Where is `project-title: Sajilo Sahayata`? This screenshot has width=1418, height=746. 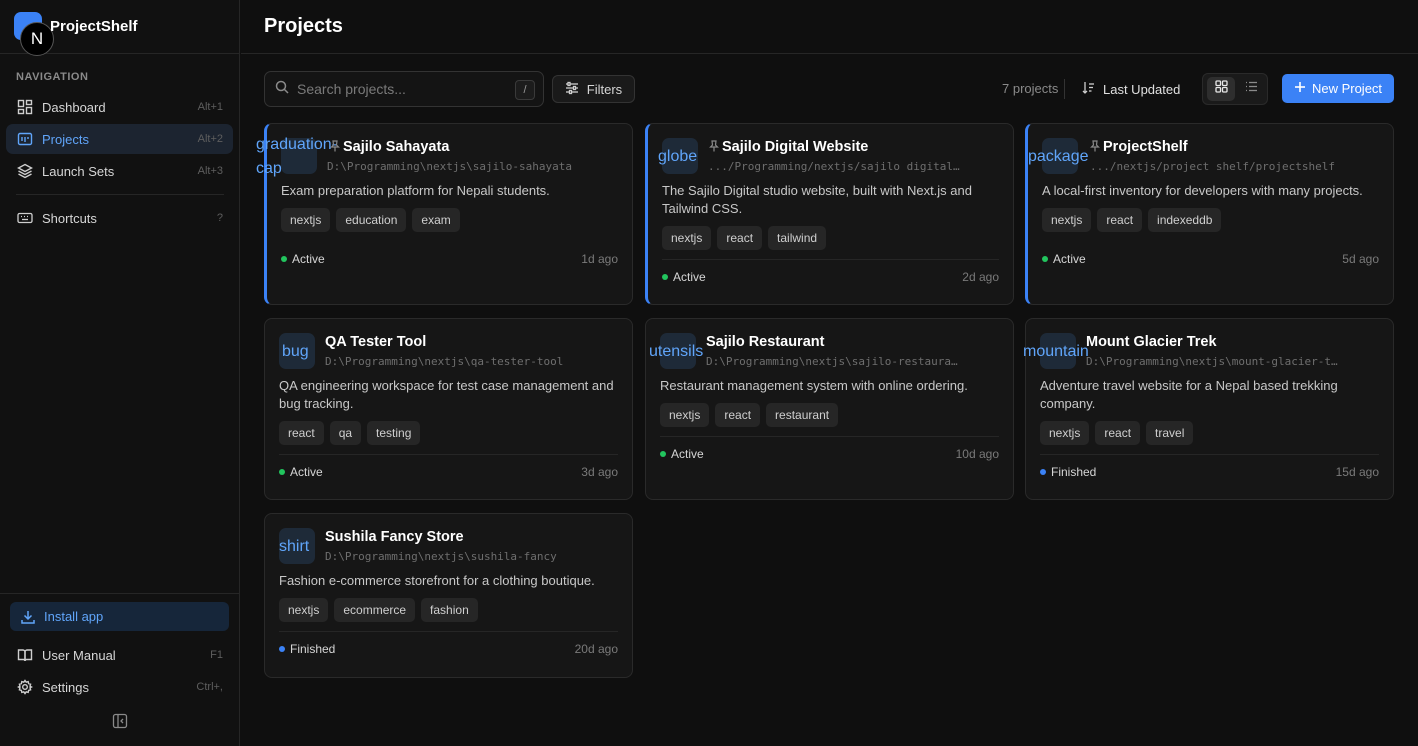
project-title: Sajilo Sahayata is located at coordinates (396, 147).